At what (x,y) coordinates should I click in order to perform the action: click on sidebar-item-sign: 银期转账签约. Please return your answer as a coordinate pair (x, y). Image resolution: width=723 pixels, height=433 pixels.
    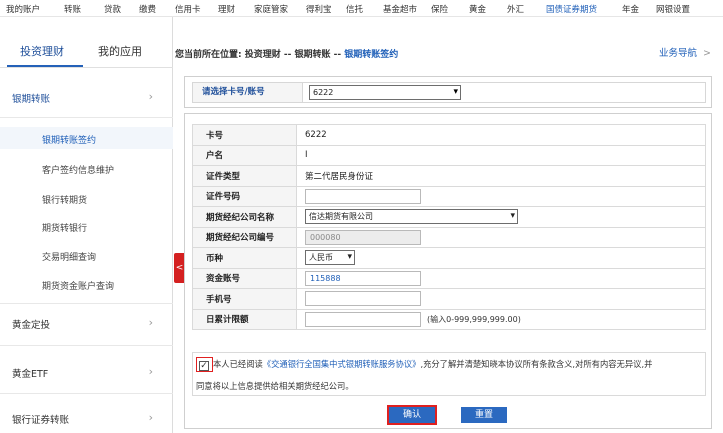
    Looking at the image, I should click on (69, 139).